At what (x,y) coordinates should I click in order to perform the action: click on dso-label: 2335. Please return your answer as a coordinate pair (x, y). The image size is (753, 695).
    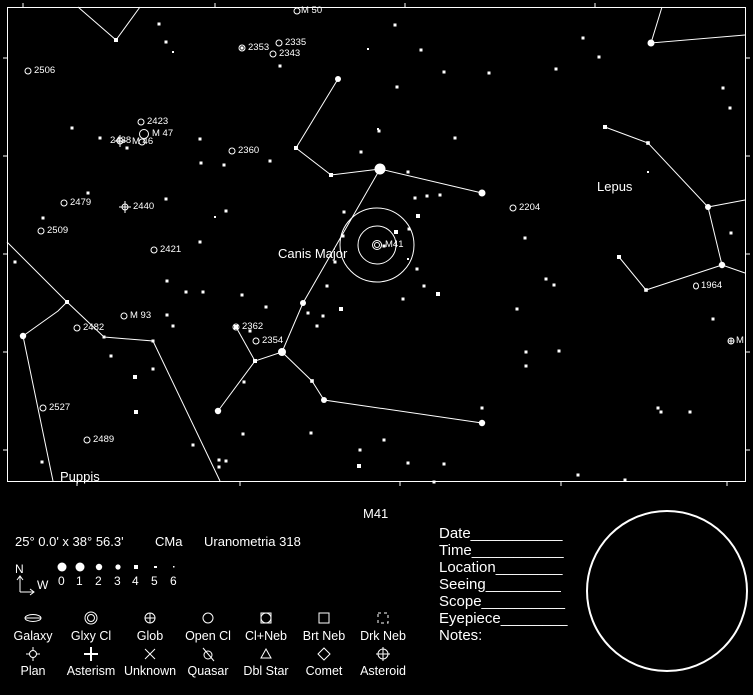
    Looking at the image, I should click on (295, 42).